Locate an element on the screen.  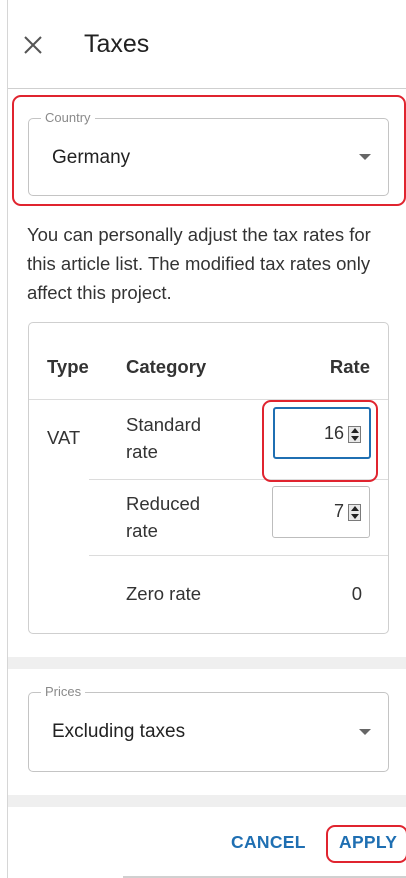
prices-value: Excluding taxes is located at coordinates (119, 731).